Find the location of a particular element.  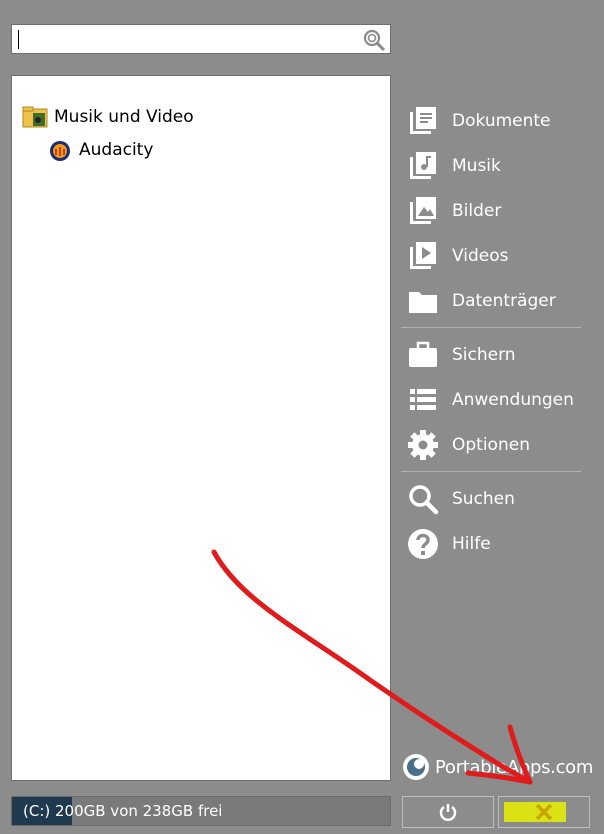

close-button is located at coordinates (544, 812).